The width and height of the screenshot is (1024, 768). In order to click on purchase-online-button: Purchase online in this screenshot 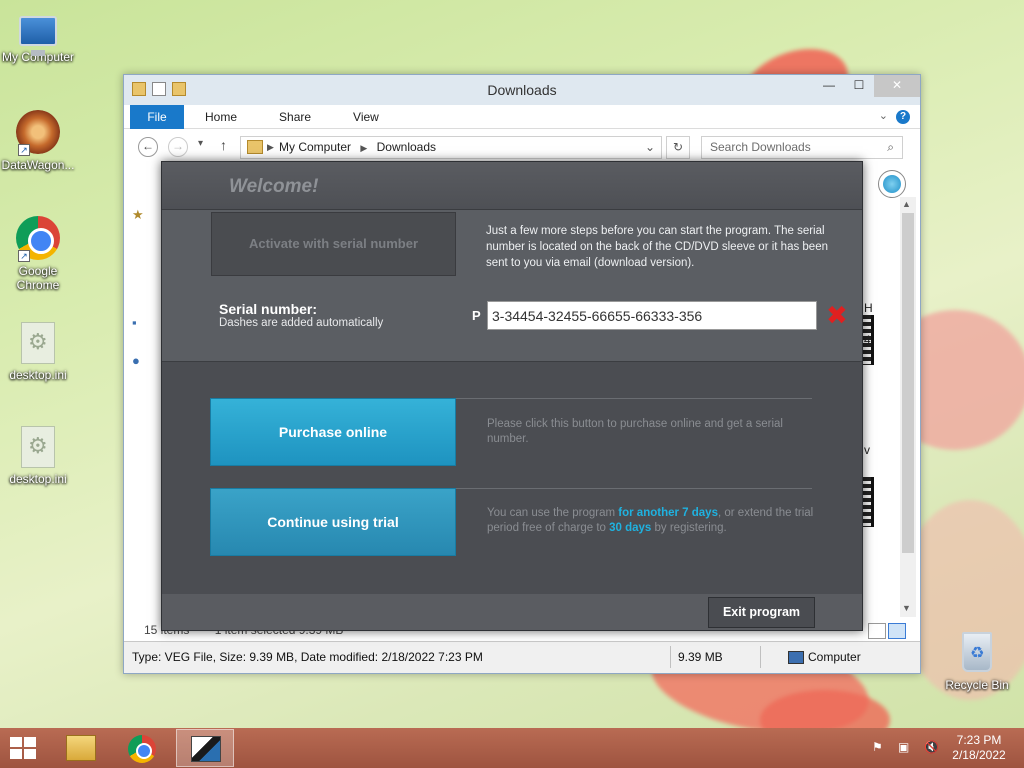, I will do `click(333, 432)`.